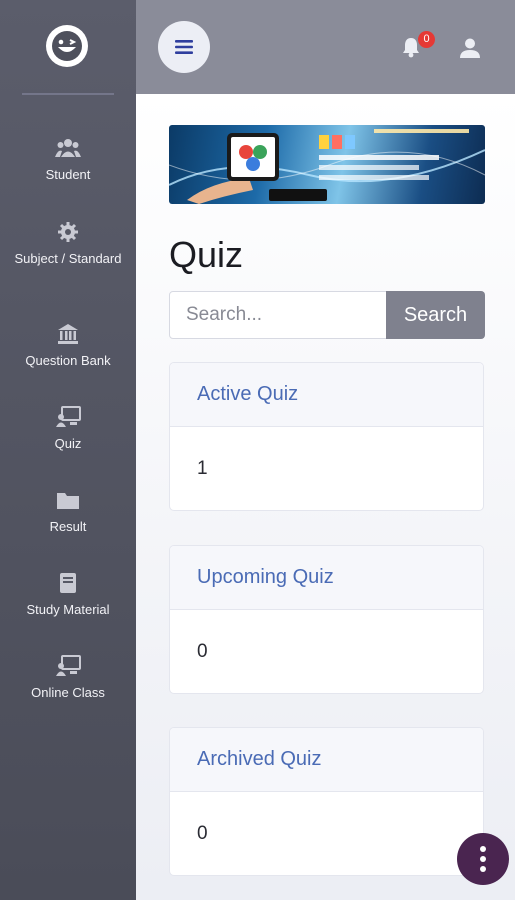 The width and height of the screenshot is (515, 900). I want to click on user-icon, so click(470, 48).